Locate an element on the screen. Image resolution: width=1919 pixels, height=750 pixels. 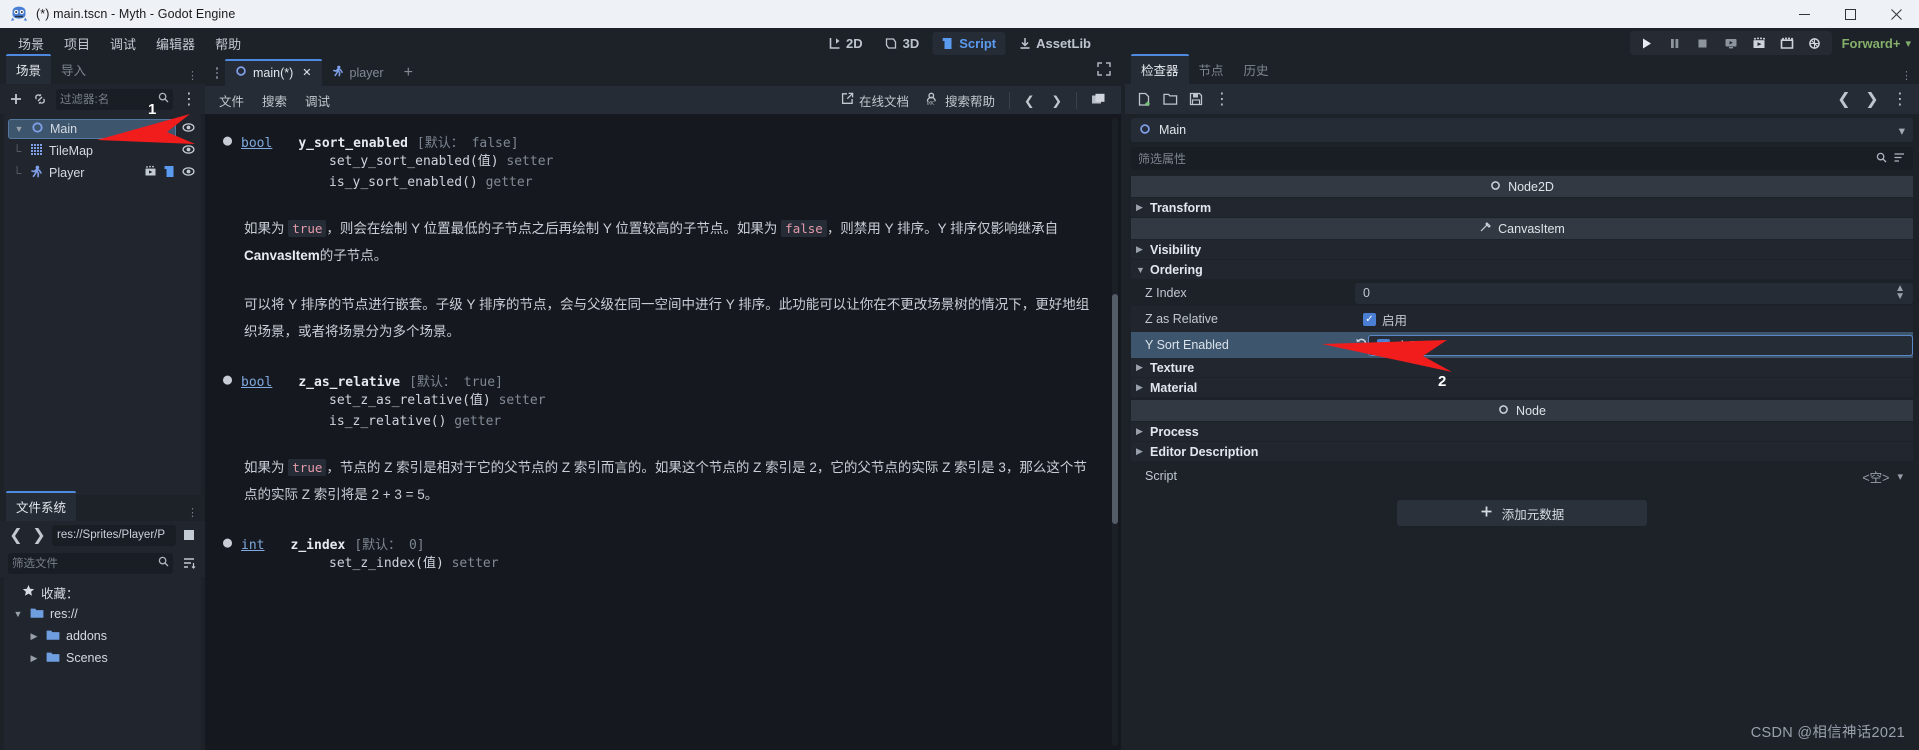
doc-nav-back-button: ❮ is located at coordinates (1029, 100).